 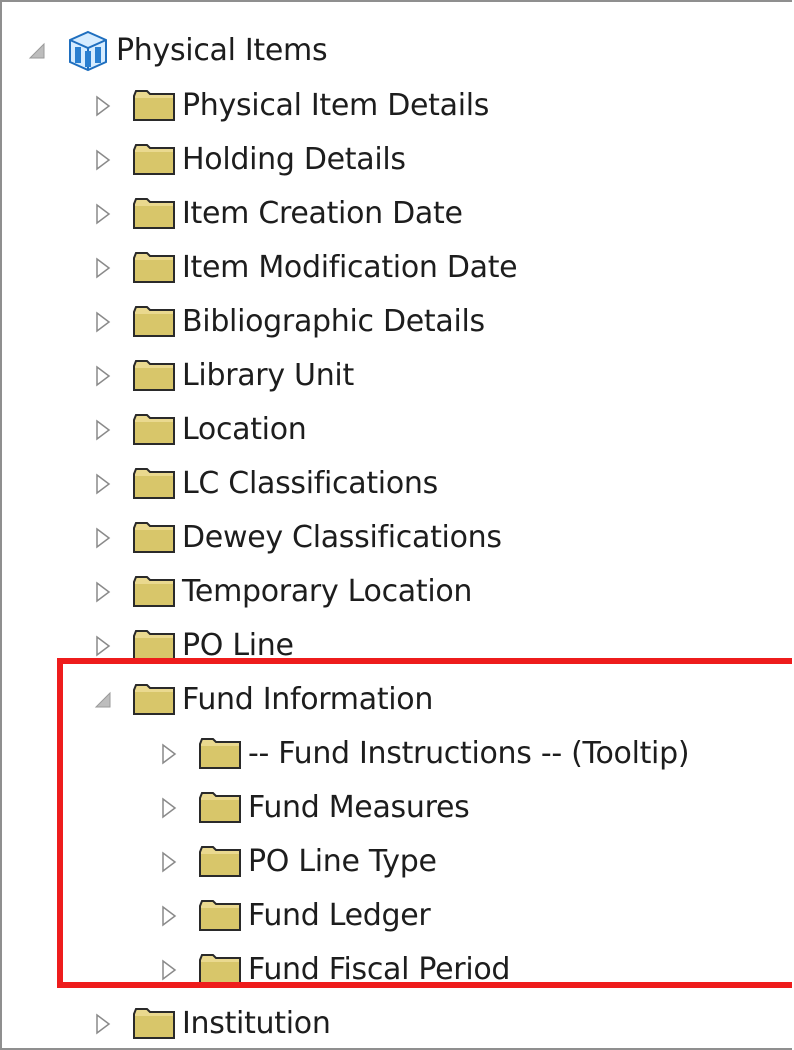 I want to click on tree-node-dewey-classifications: Dewey Classifications, so click(x=295, y=538).